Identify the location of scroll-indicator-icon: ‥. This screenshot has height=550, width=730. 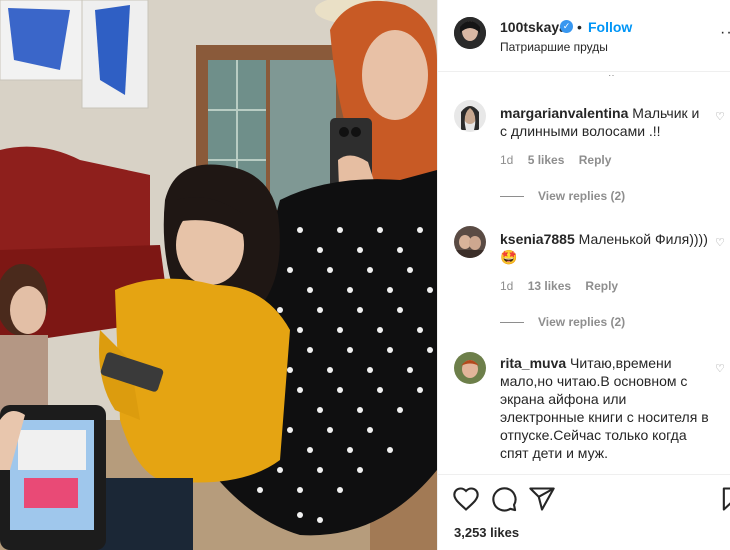
(611, 73).